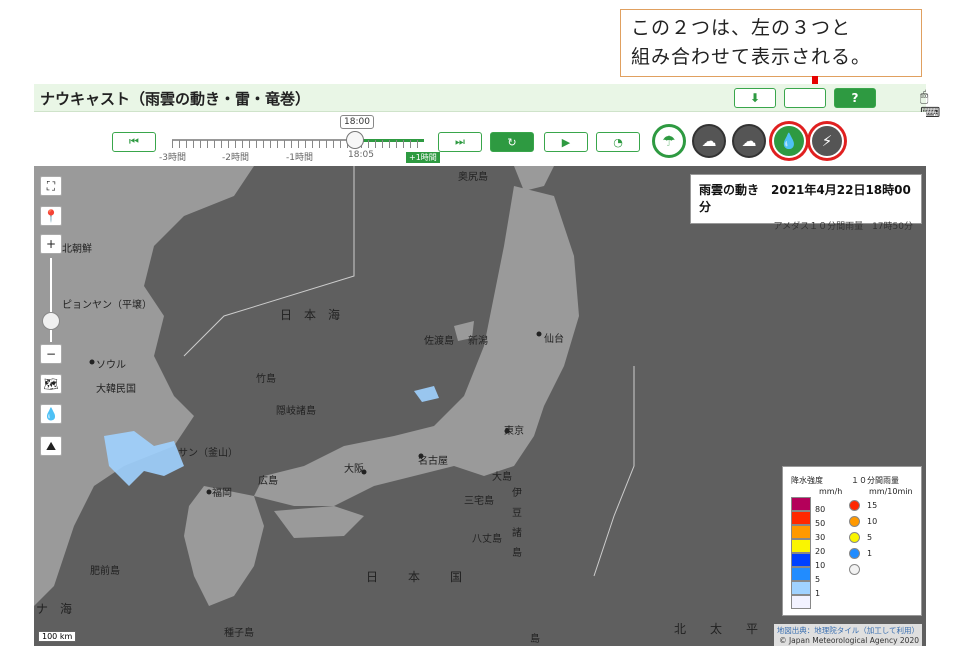 This screenshot has height=660, width=960. I want to click on zoom-out-button: −, so click(51, 354).